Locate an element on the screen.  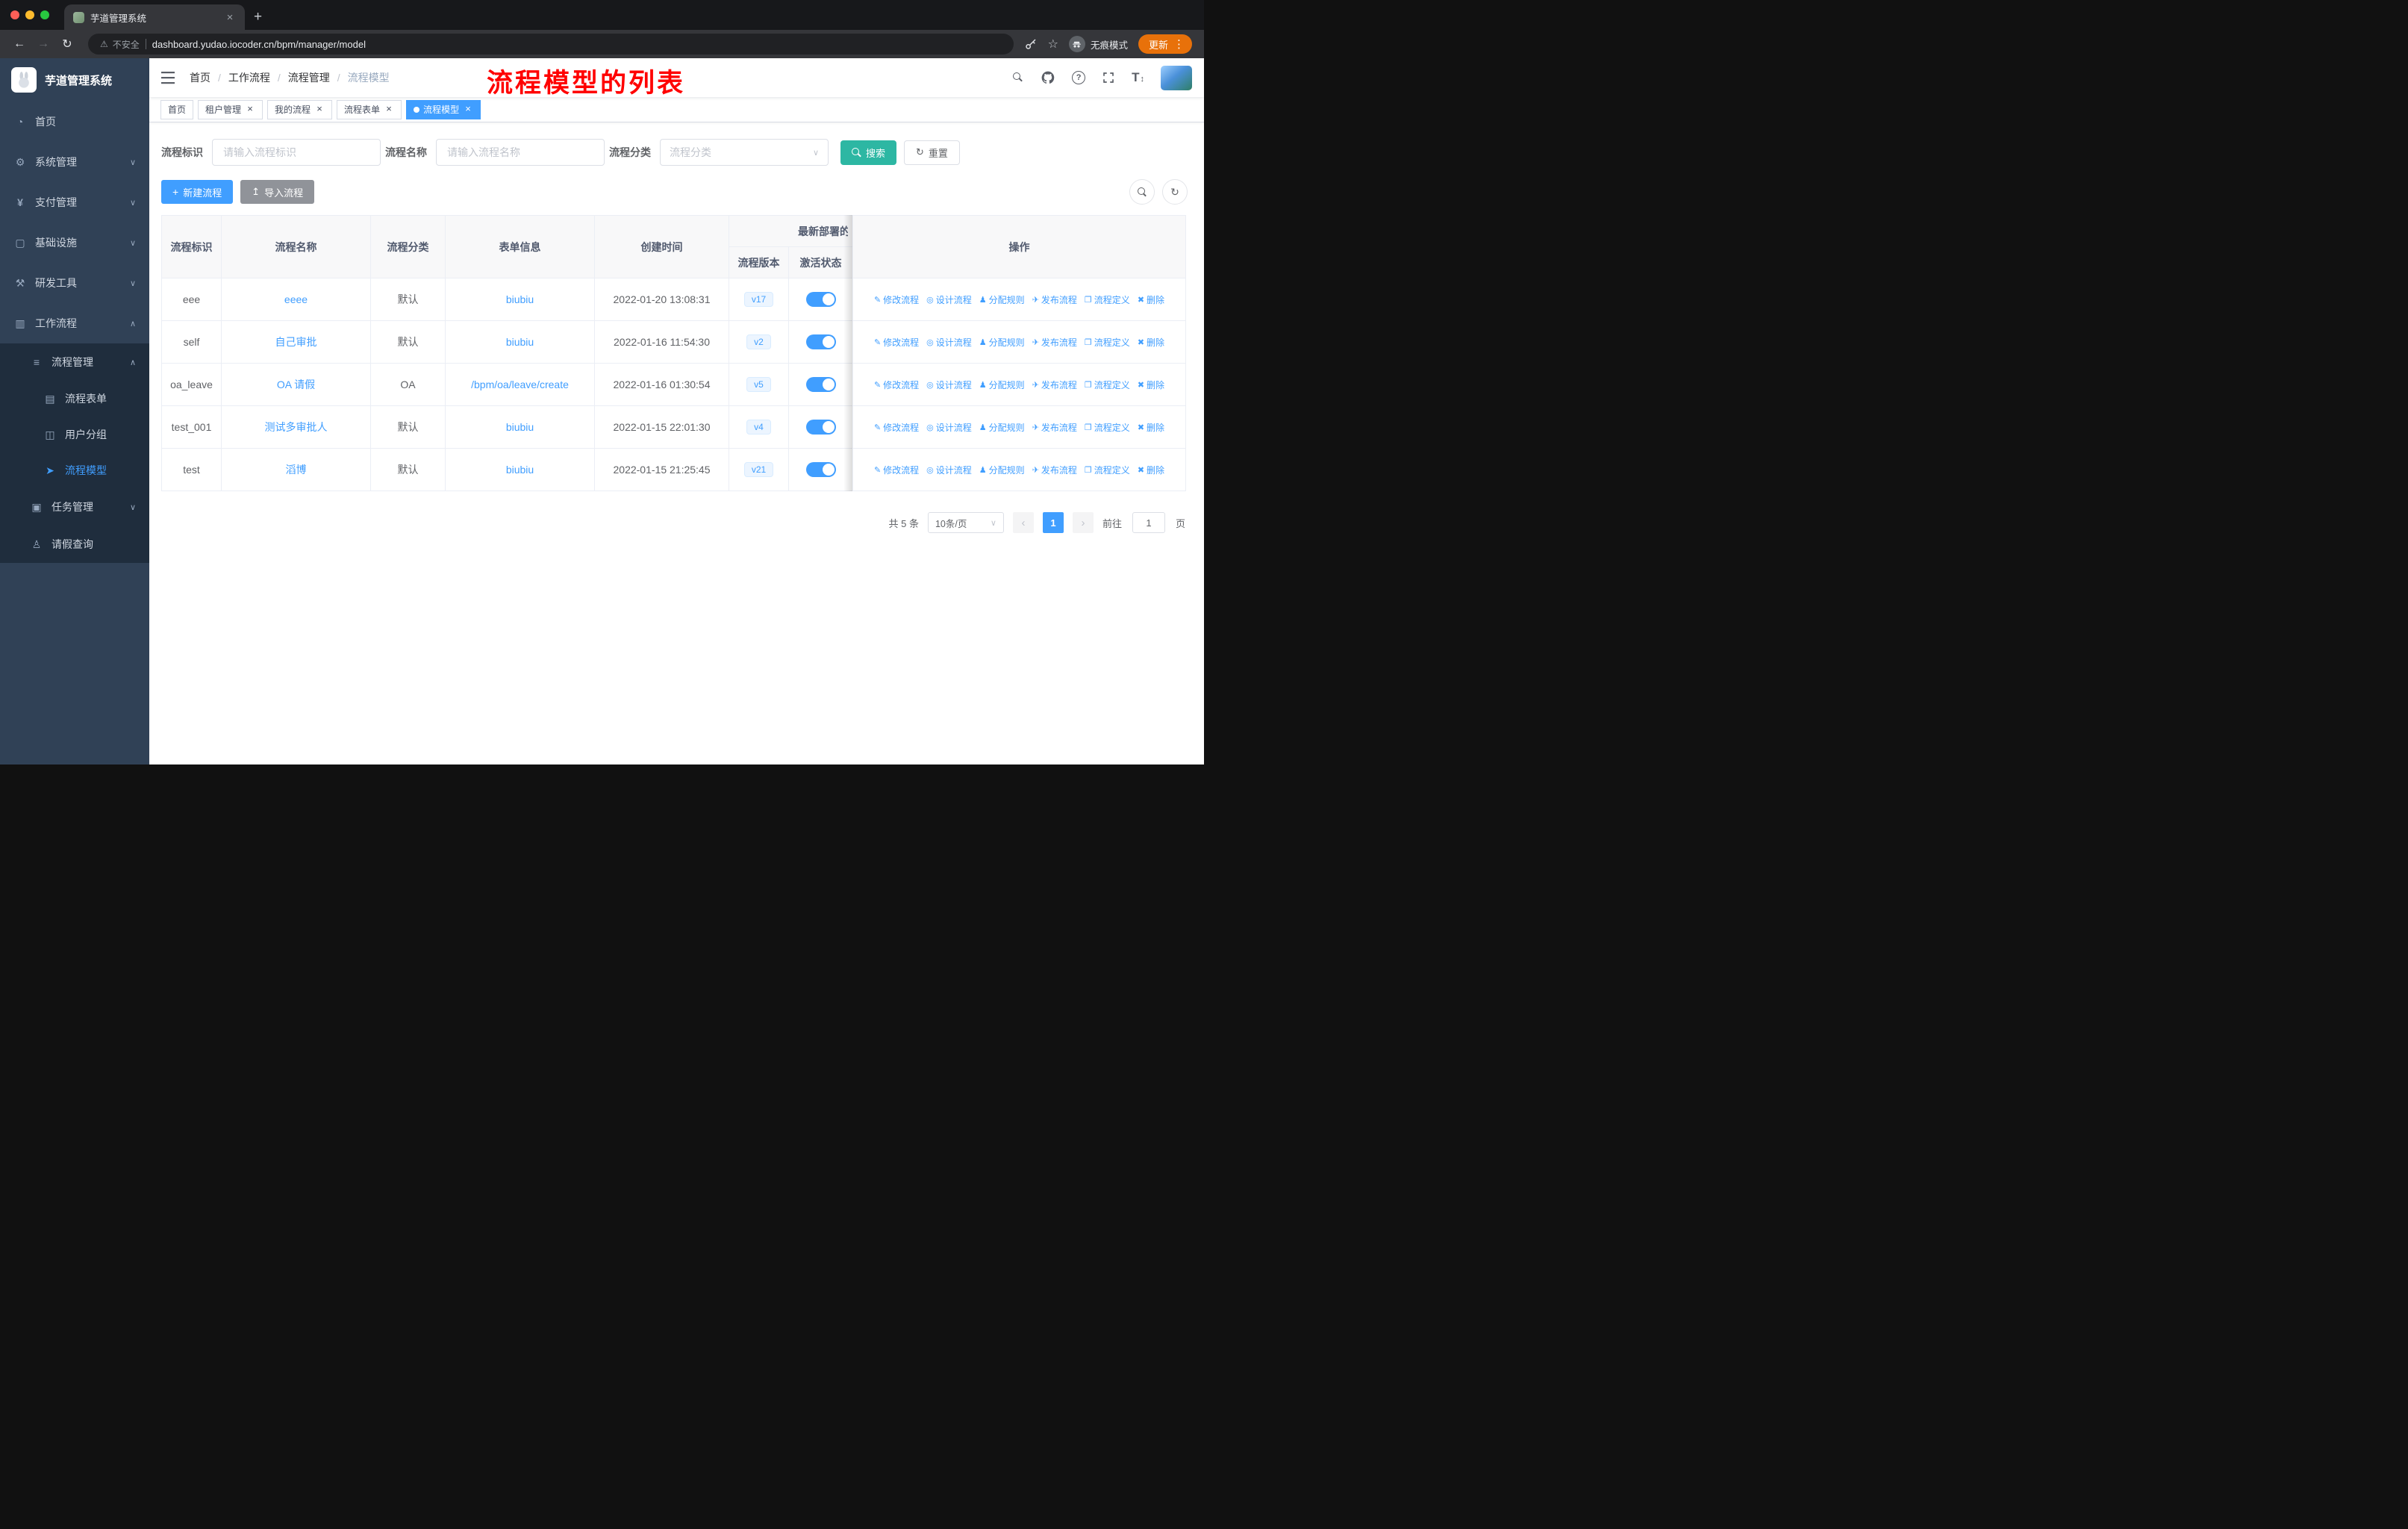
fullscreen-icon is located at coordinates (1108, 78).